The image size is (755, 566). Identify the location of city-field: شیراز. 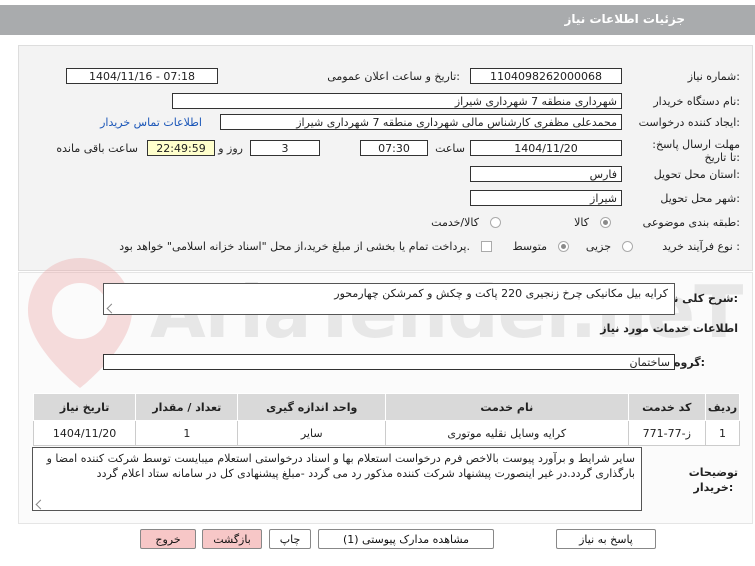
(546, 198).